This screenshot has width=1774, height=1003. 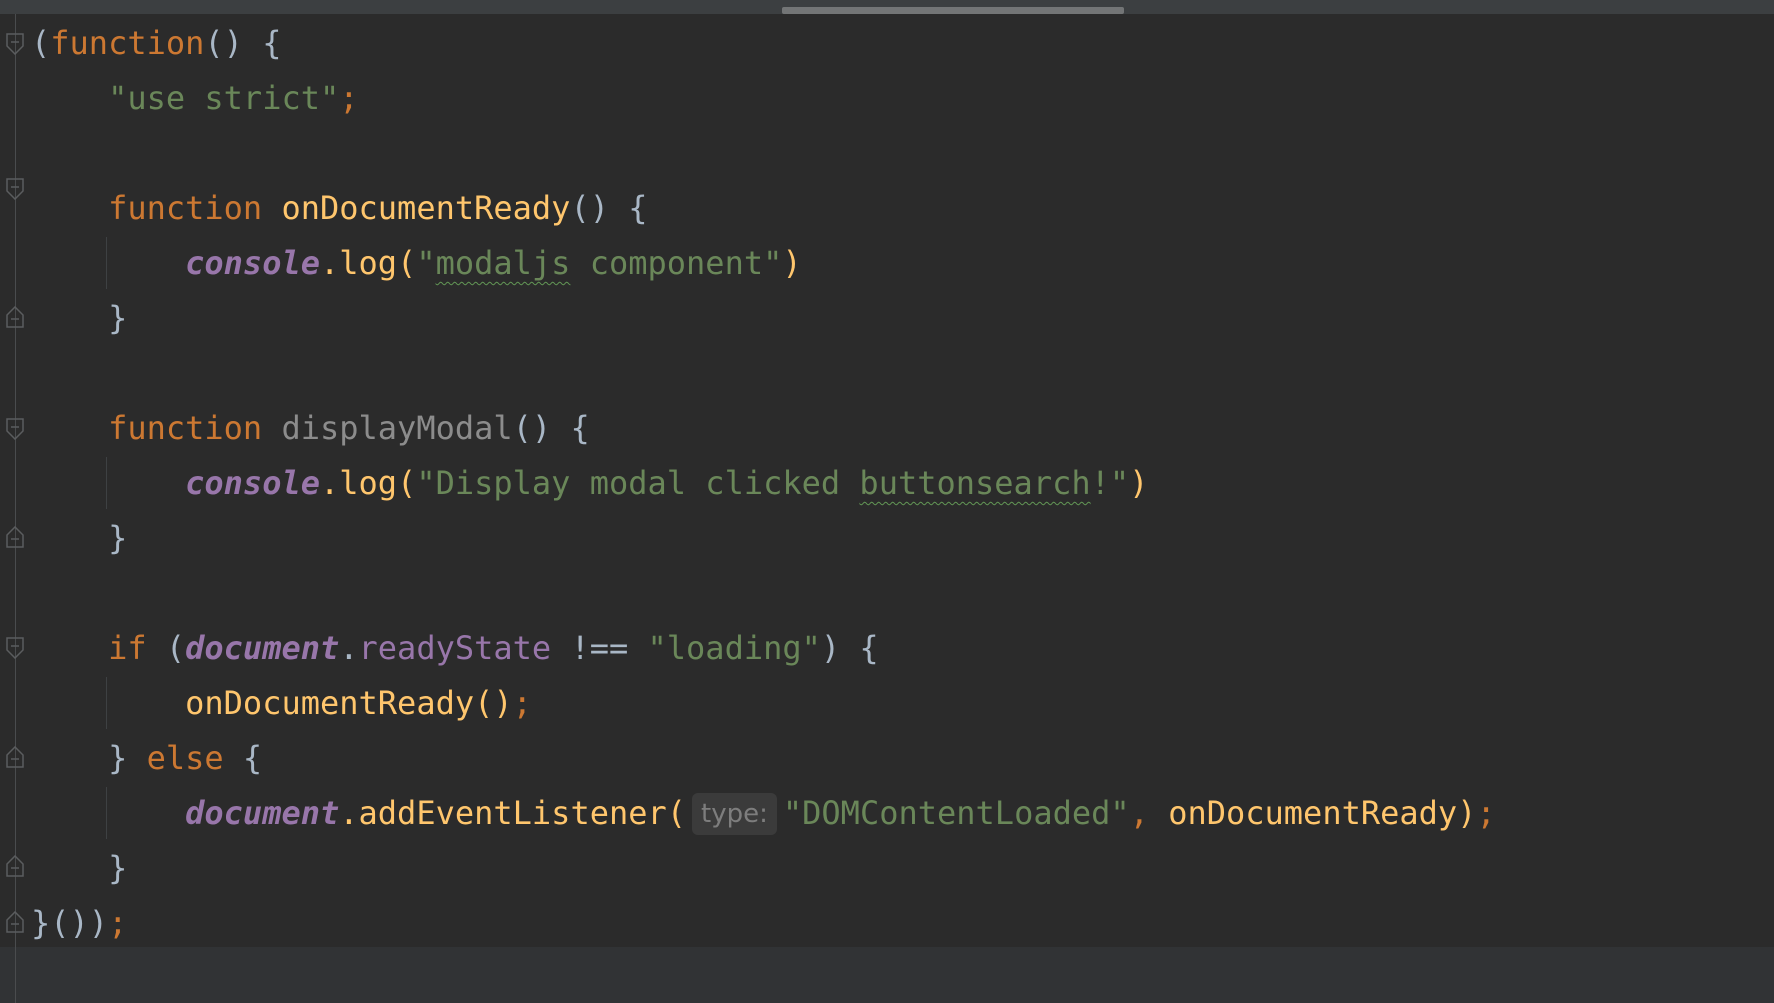 I want to click on token-punct: (), so click(x=493, y=703).